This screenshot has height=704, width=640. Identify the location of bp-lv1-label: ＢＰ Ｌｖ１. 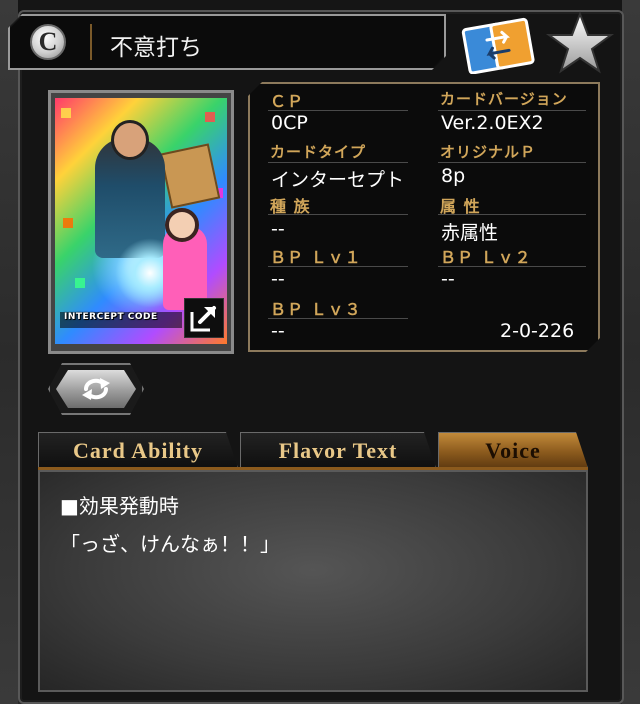
(316, 257).